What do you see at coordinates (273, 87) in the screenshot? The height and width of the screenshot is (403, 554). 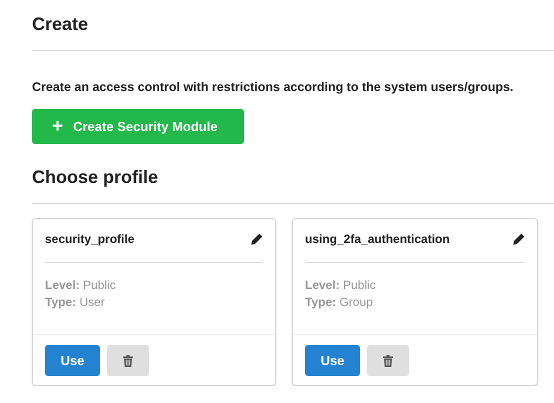 I see `description-text: Create an access control with restrictions according to the system users/groups.` at bounding box center [273, 87].